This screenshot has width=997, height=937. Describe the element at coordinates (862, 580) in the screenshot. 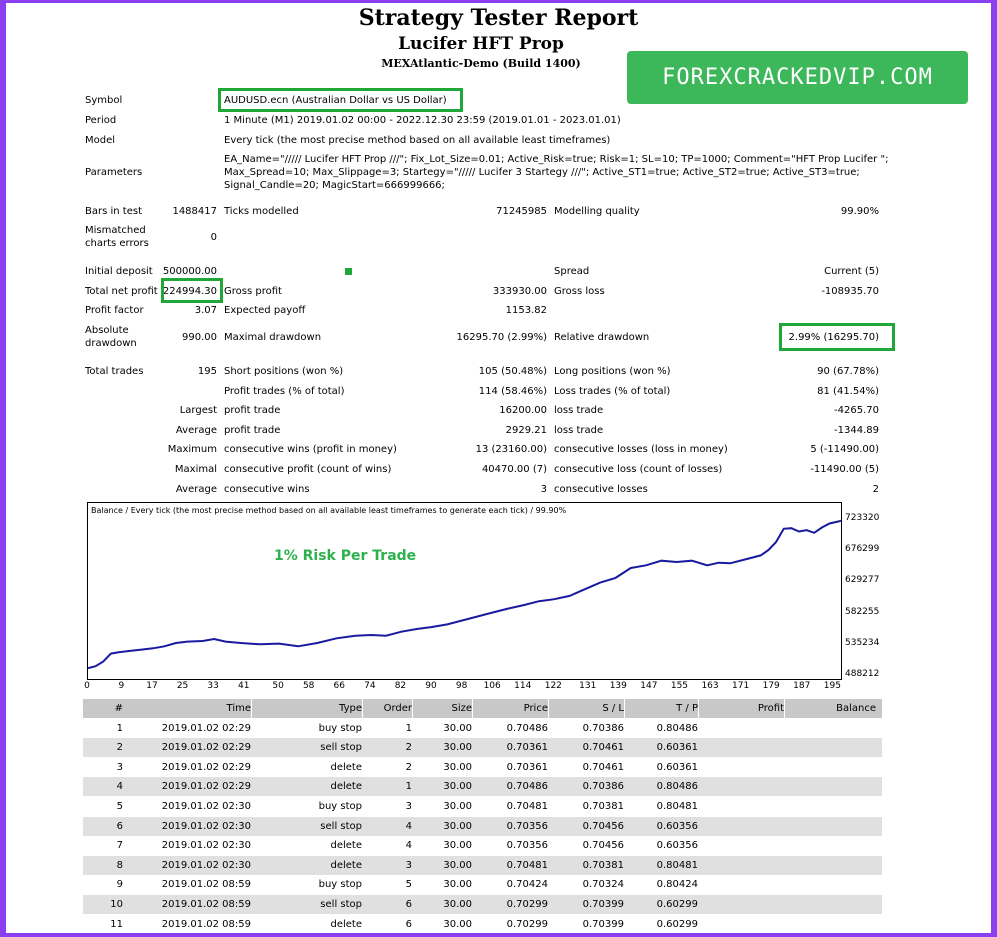

I see `y-tick-label: 629277` at that location.